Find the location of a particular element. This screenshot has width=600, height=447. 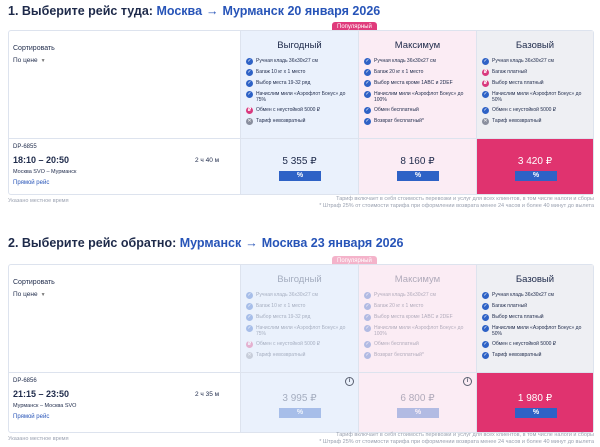

ruble-icon: ₽ is located at coordinates (249, 344).